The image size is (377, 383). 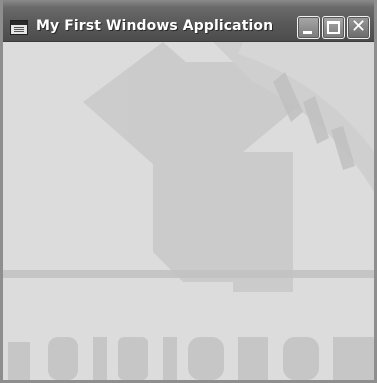 What do you see at coordinates (307, 32) in the screenshot?
I see `minimize-icon` at bounding box center [307, 32].